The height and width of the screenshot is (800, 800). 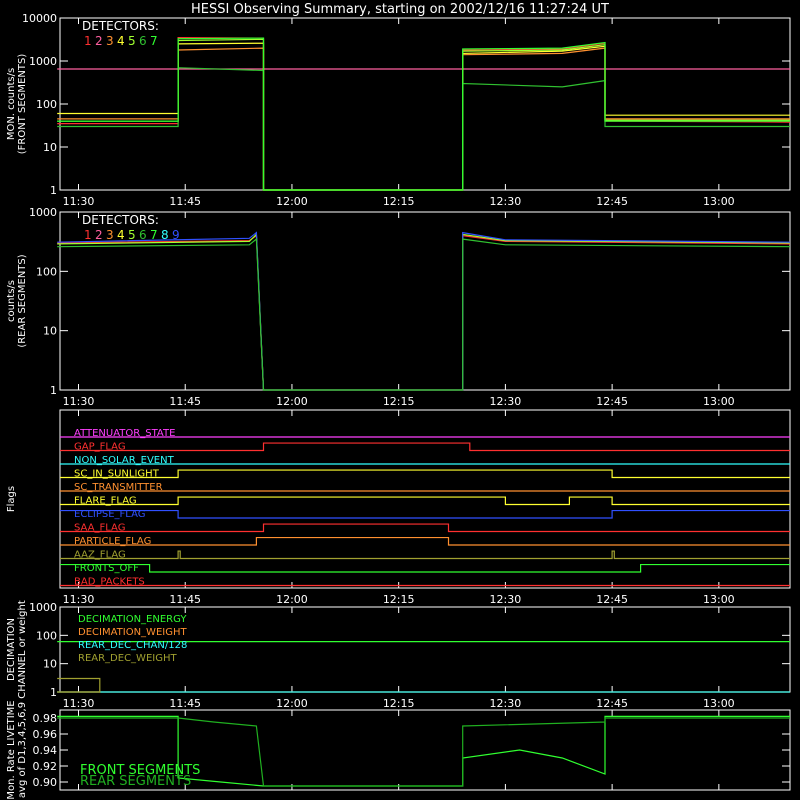 What do you see at coordinates (120, 26) in the screenshot?
I see `legend-title-0: DETECTORS:` at bounding box center [120, 26].